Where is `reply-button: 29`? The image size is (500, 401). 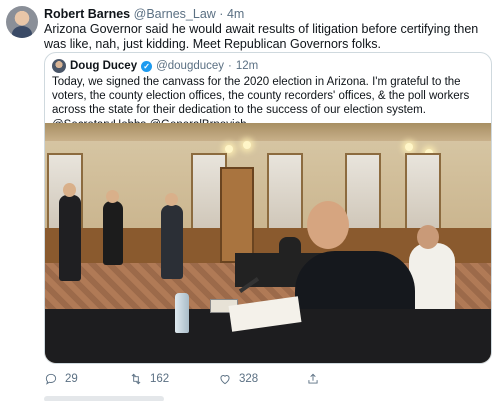
reply-button: 29 is located at coordinates (61, 379).